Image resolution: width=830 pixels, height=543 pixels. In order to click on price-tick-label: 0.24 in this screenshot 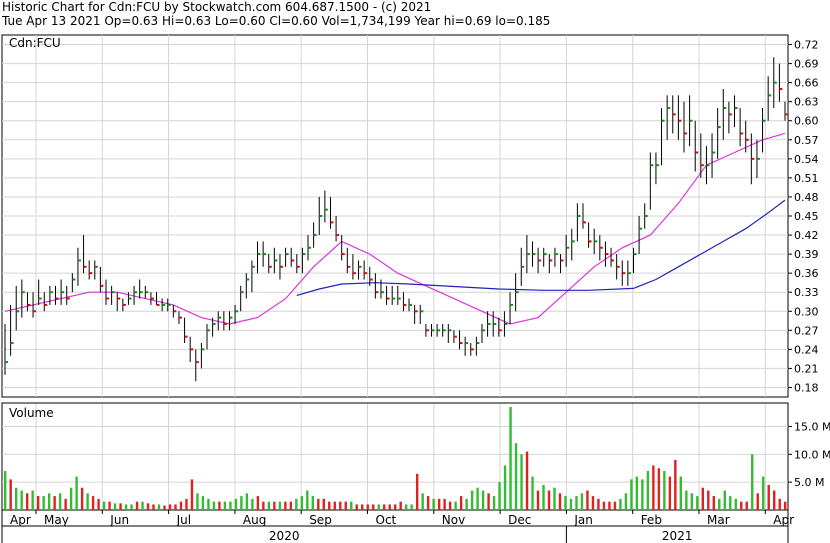, I will do `click(806, 349)`.